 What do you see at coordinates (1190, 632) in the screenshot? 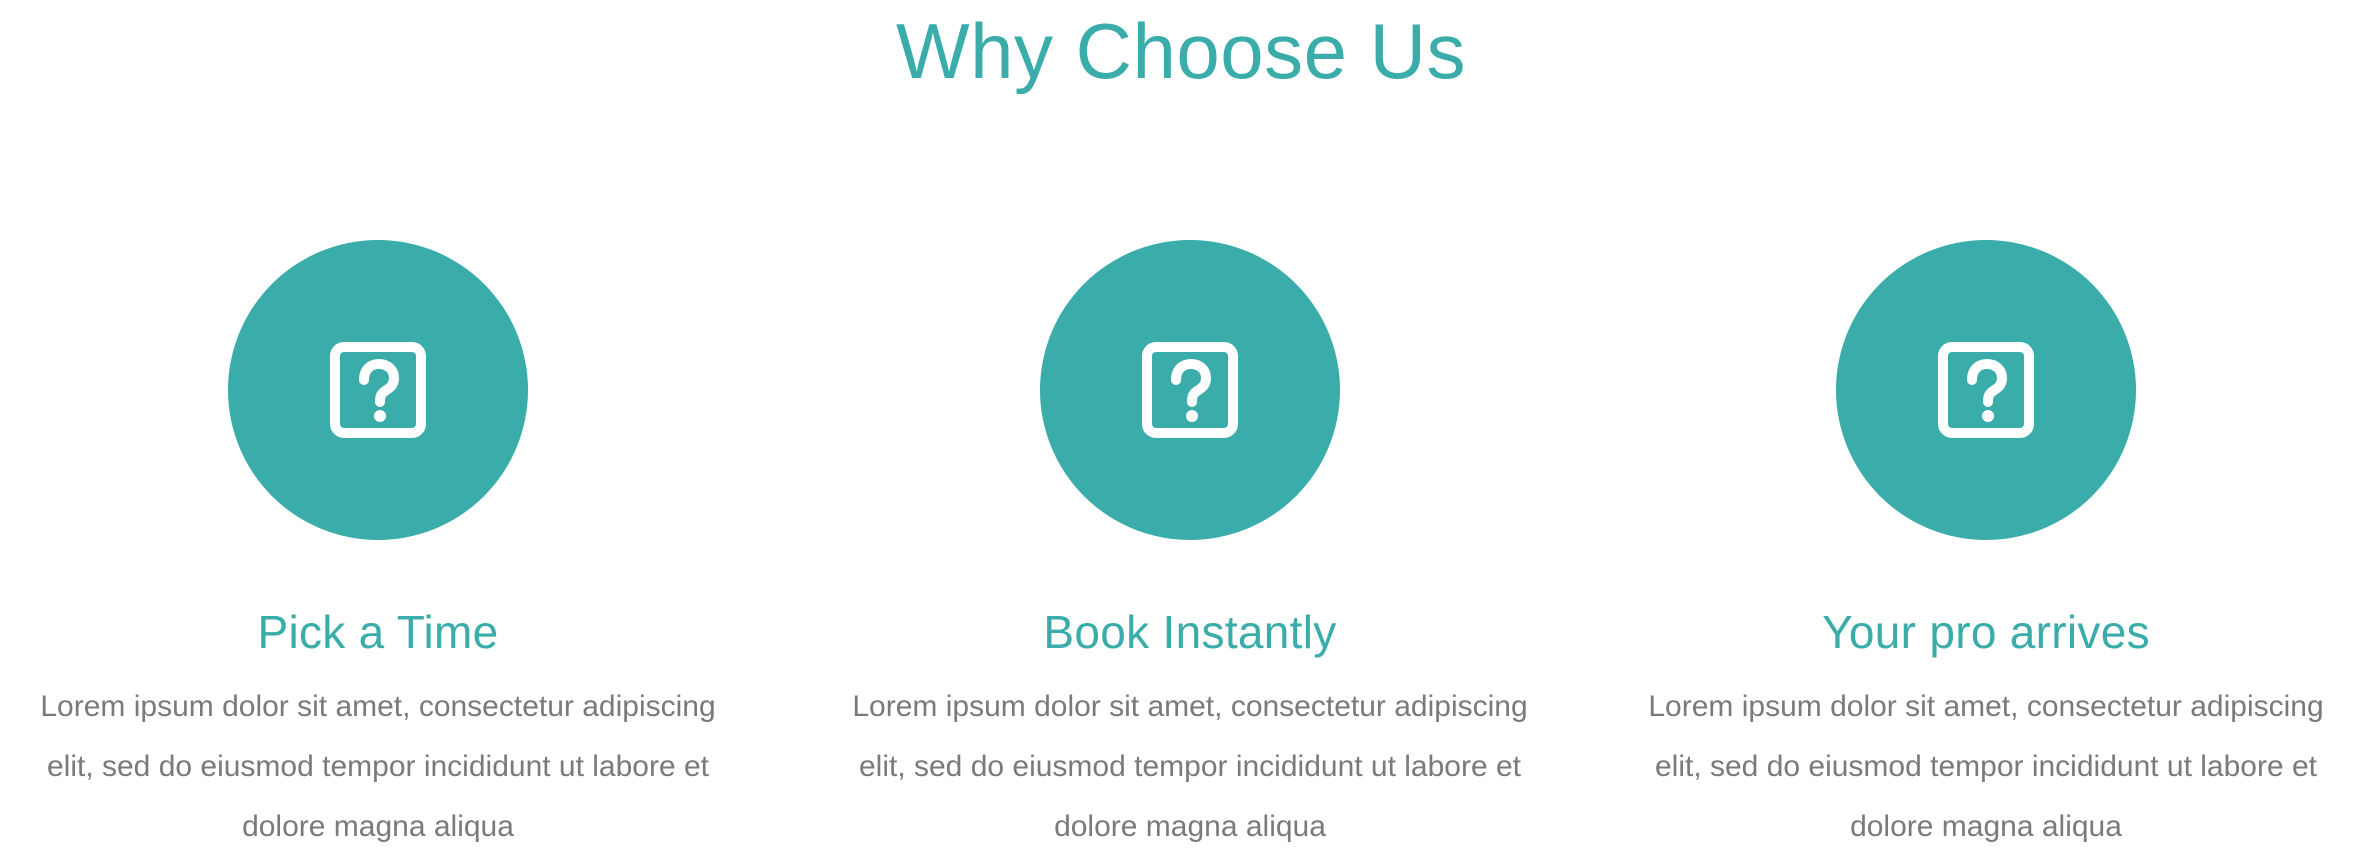
I see `feature-title: Book Instantly` at bounding box center [1190, 632].